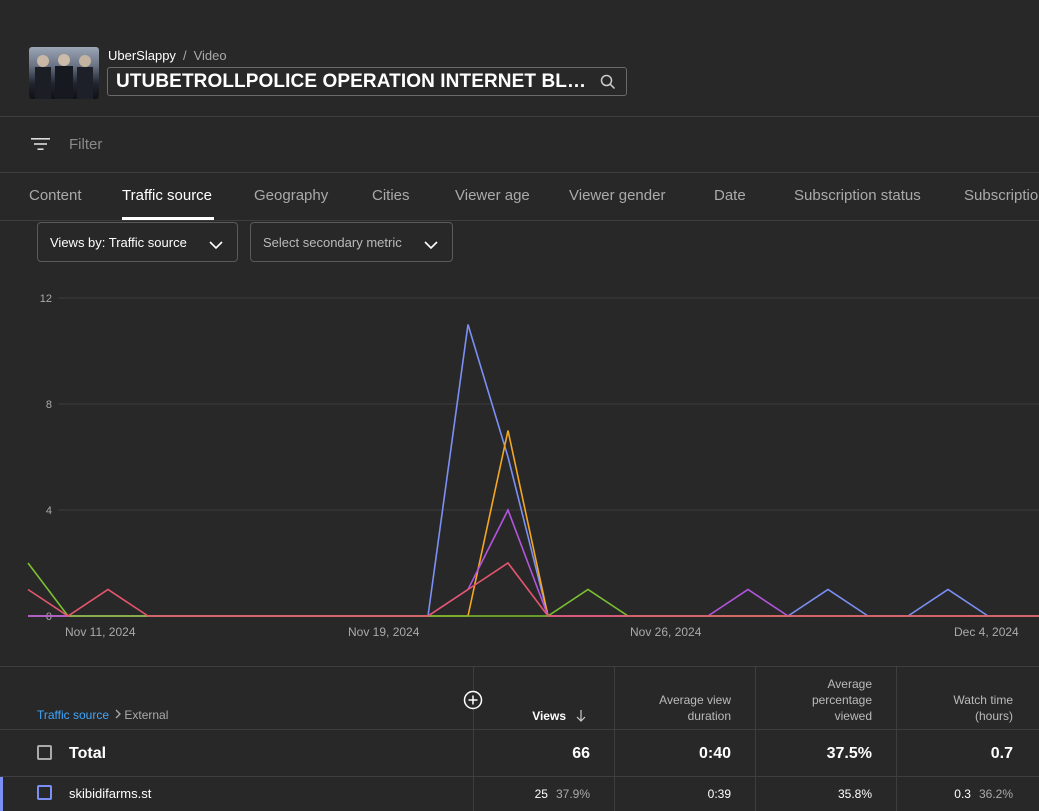 This screenshot has height=811, width=1039. What do you see at coordinates (146, 715) in the screenshot?
I see `breadcrumb-current: External` at bounding box center [146, 715].